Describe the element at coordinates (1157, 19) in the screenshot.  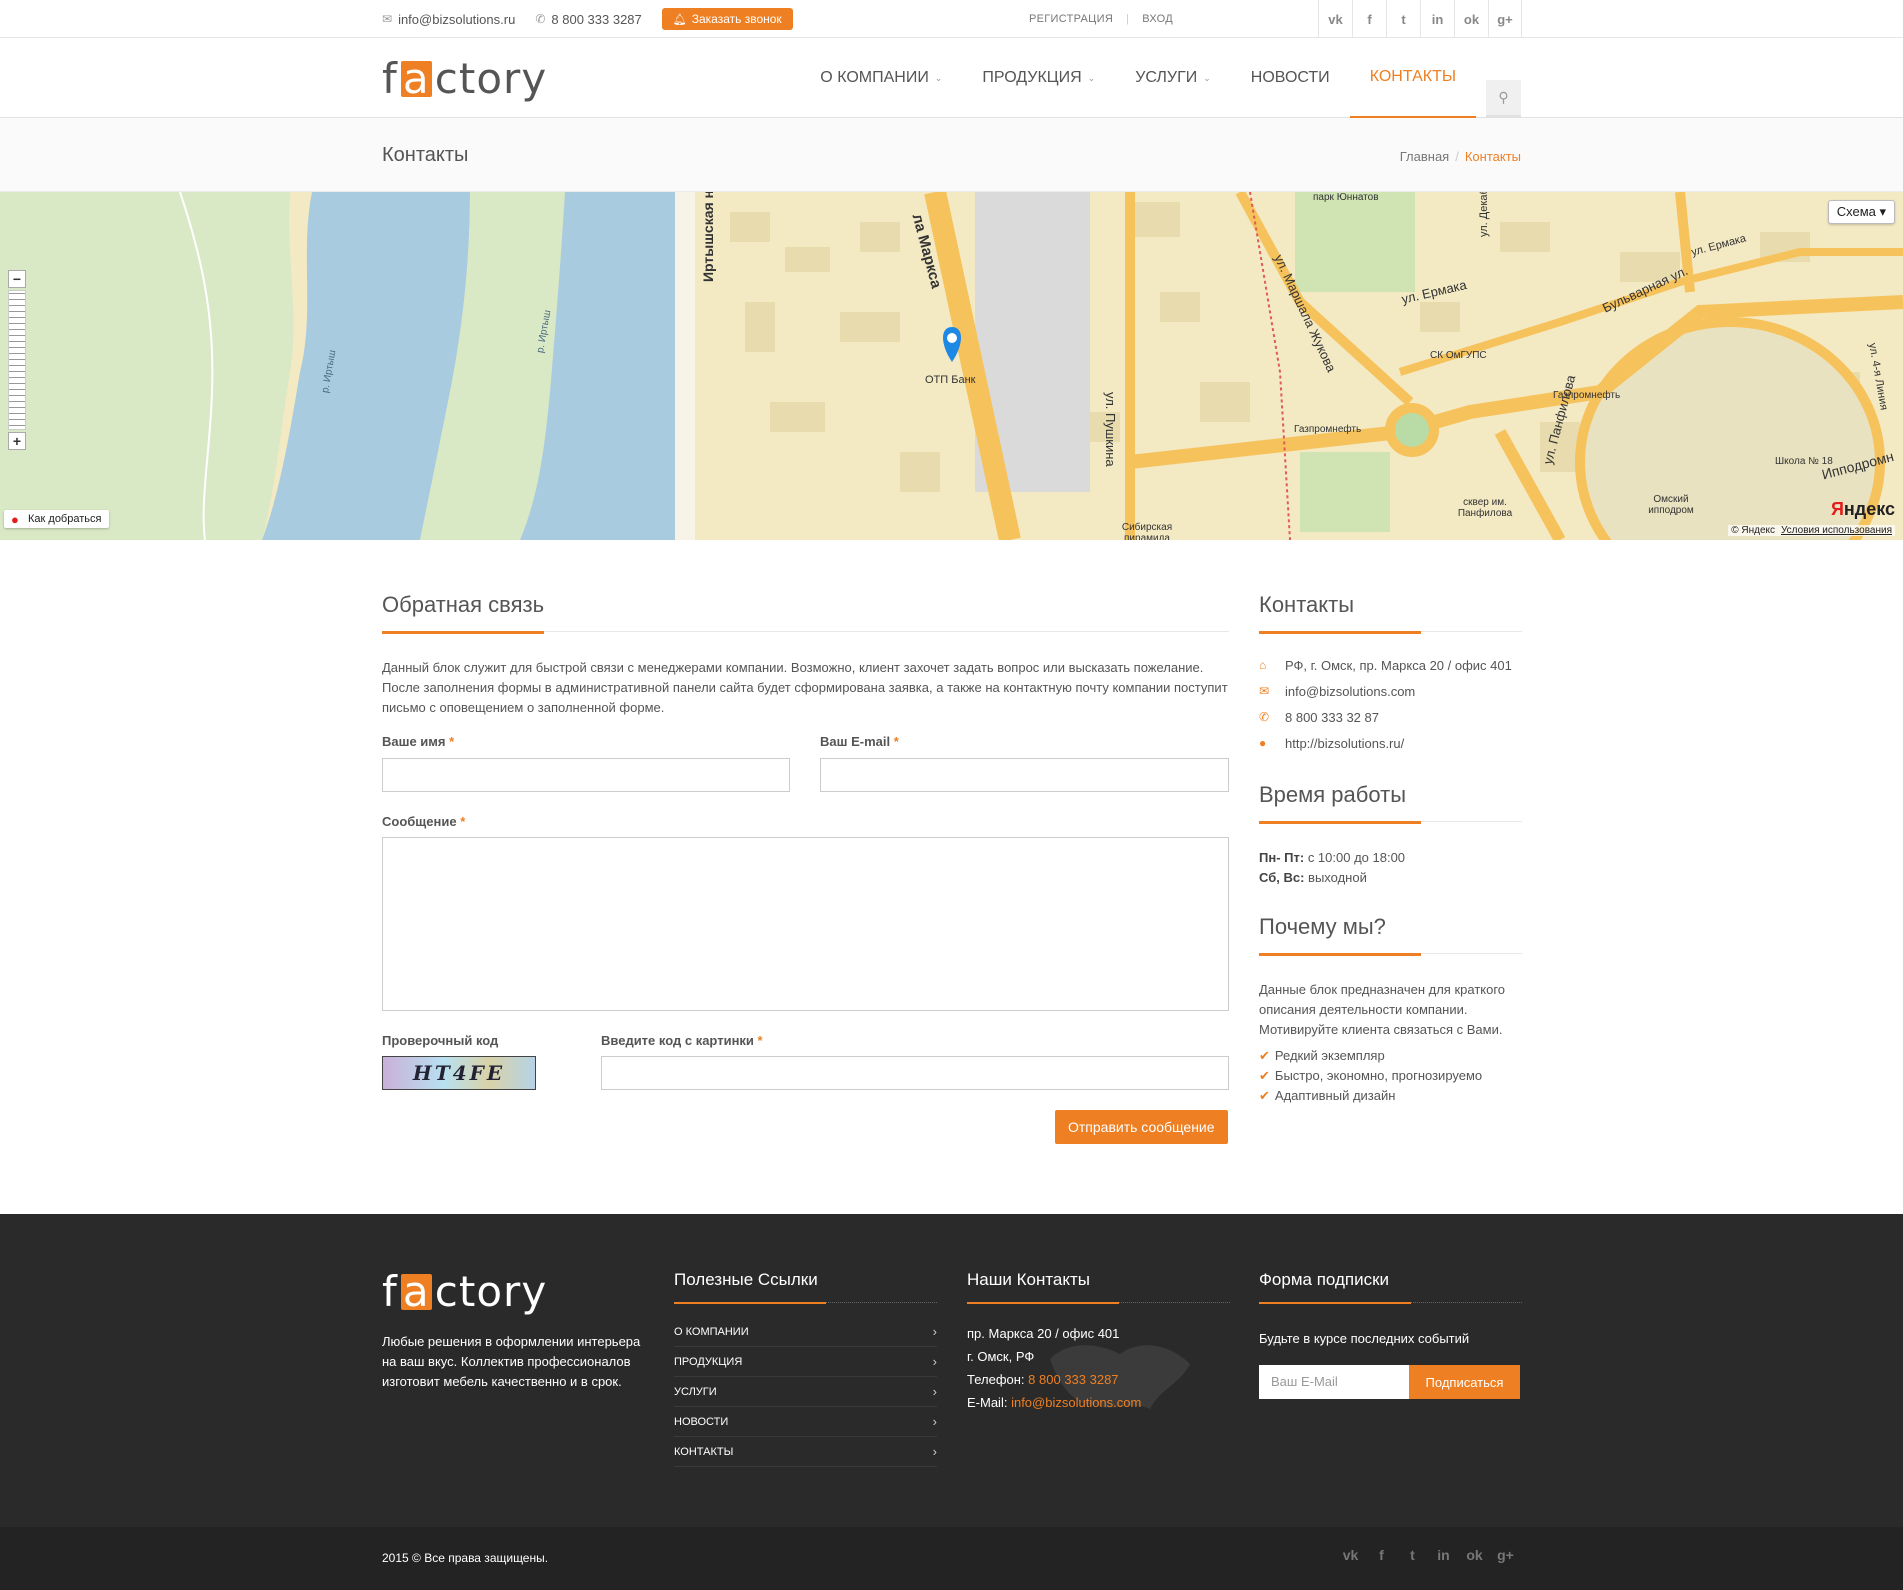
I see `login-link: ВХОД` at that location.